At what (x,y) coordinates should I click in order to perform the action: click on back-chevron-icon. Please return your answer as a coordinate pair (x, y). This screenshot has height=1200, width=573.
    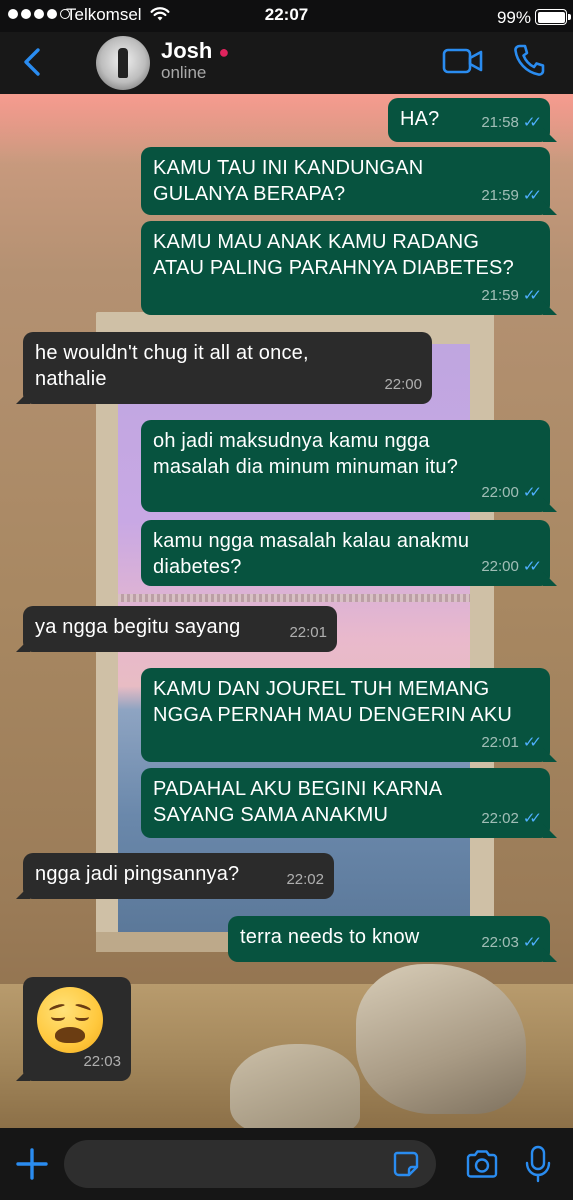
    Looking at the image, I should click on (33, 62).